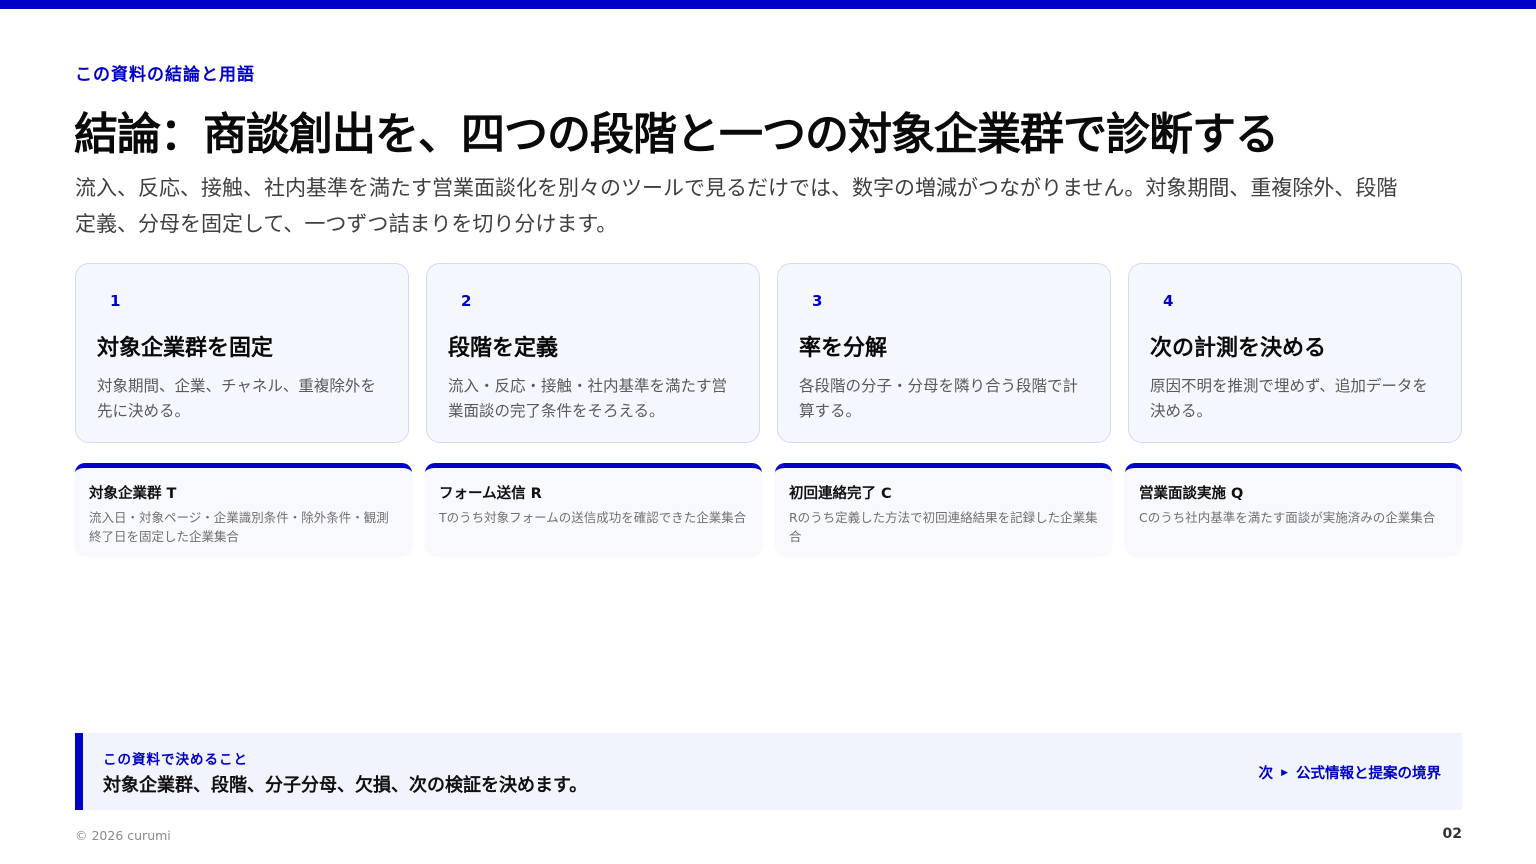 The width and height of the screenshot is (1536, 864). Describe the element at coordinates (175, 760) in the screenshot. I see `summary-label: この資料で決めること` at that location.